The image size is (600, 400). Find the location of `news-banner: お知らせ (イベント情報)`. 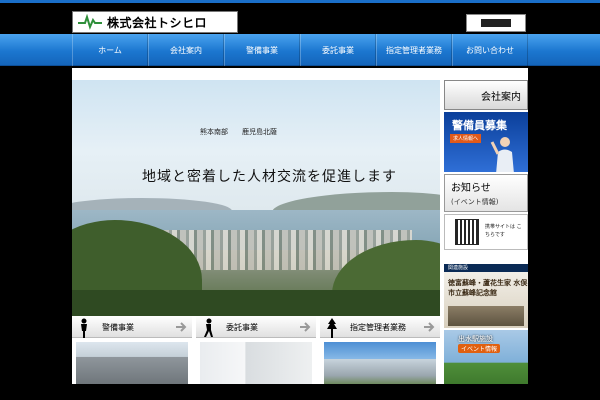

news-banner: お知らせ (イベント情報) is located at coordinates (486, 193).